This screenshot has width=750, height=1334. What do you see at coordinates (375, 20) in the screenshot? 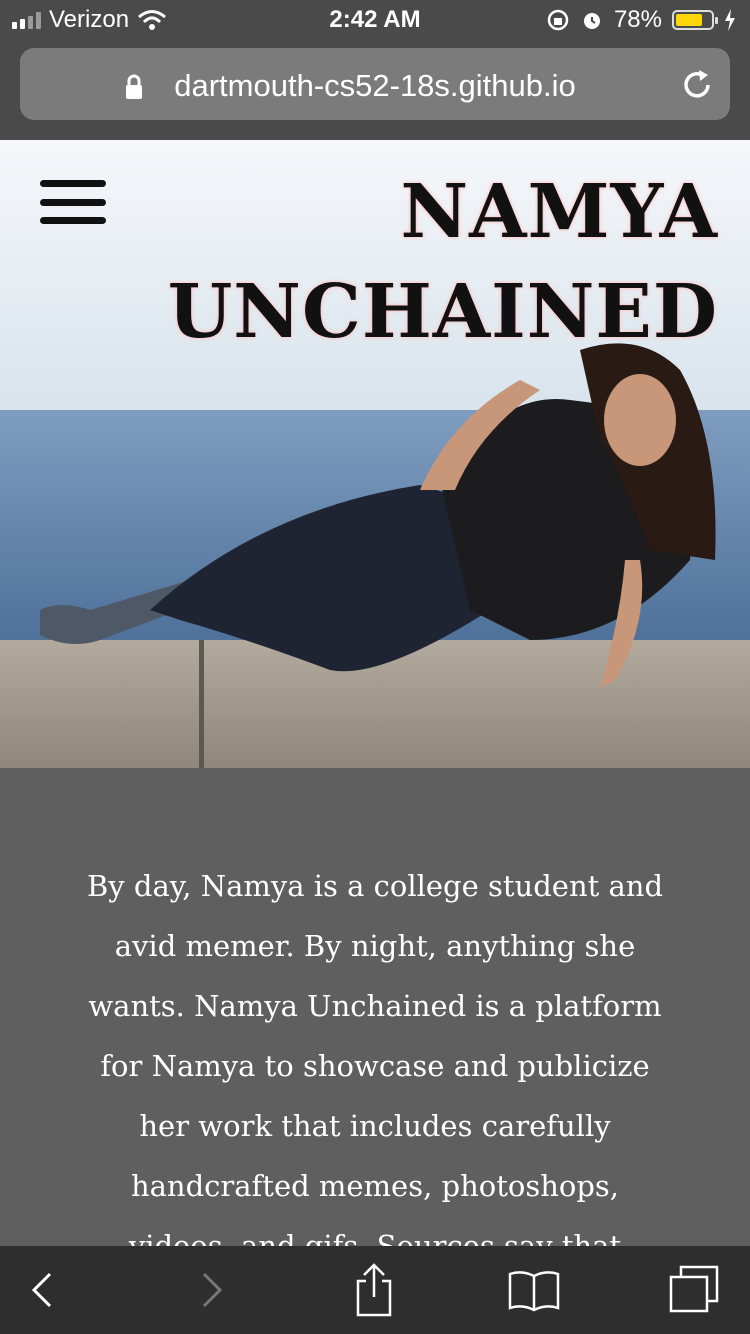
I see `status-bar: Verizon 2:42 AM 78%` at bounding box center [375, 20].